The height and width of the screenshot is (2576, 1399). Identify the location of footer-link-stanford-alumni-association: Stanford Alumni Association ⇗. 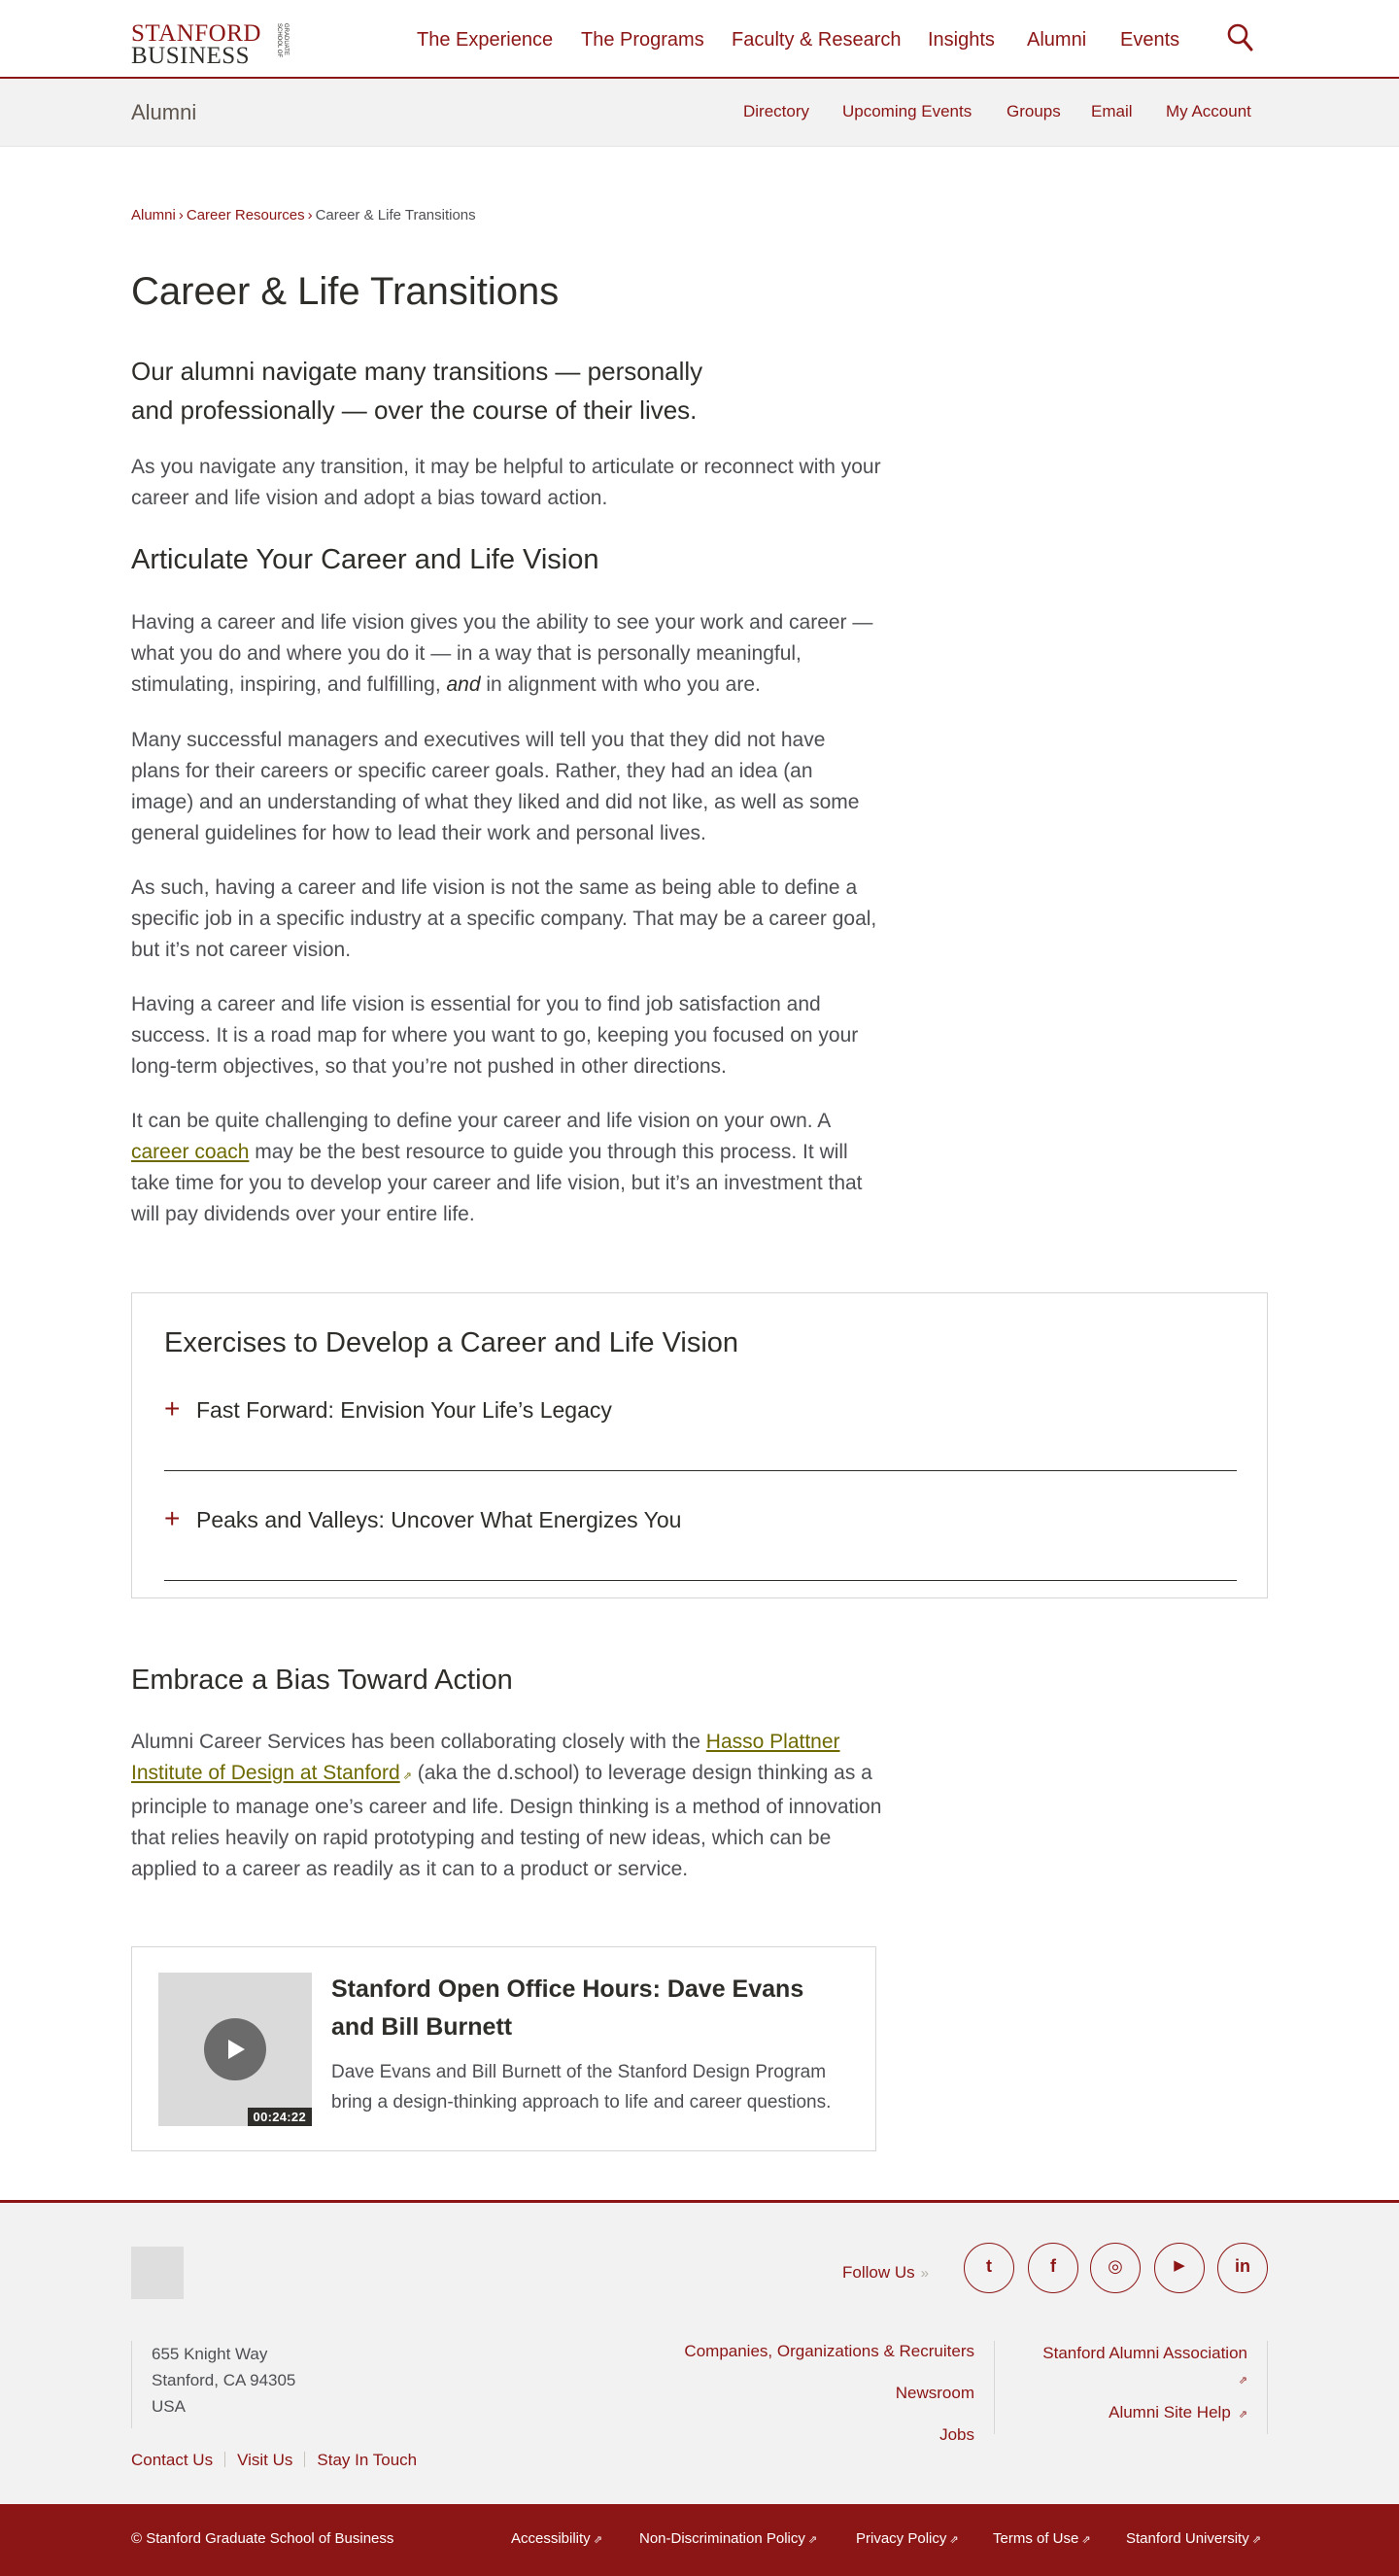
(1135, 2367).